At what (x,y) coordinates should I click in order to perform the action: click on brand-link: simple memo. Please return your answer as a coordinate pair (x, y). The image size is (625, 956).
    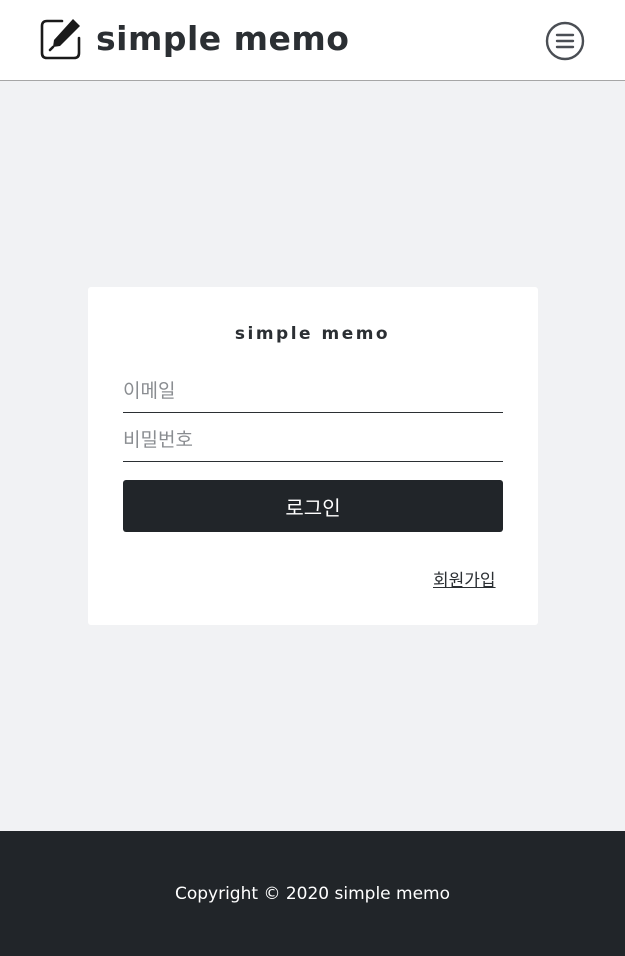
    Looking at the image, I should click on (193, 39).